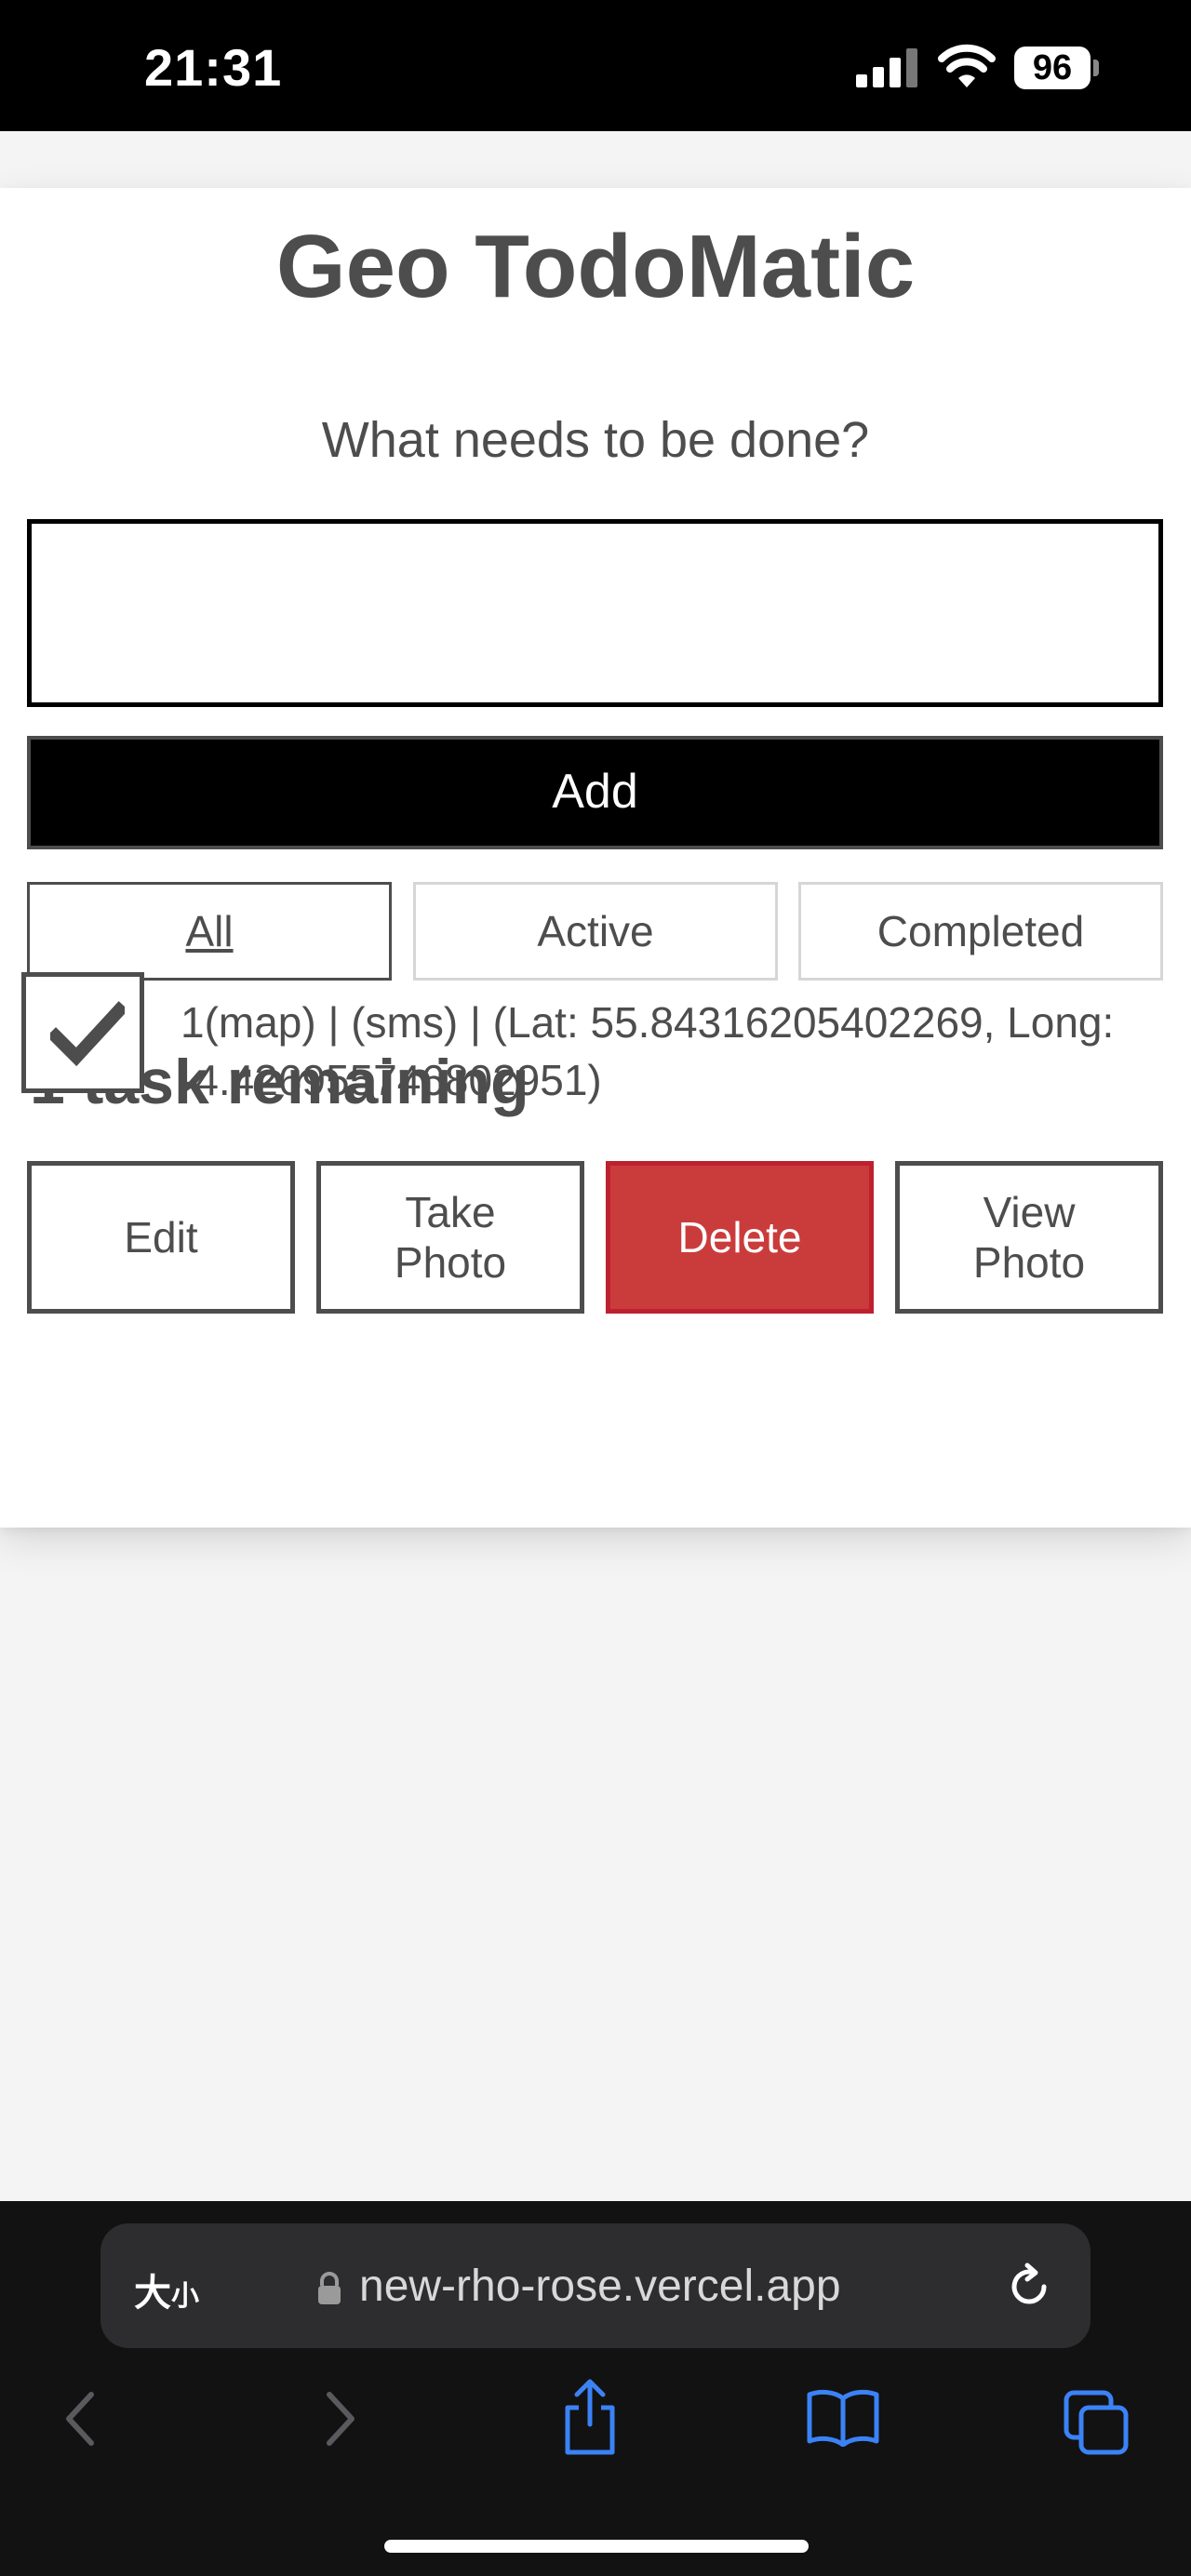 The image size is (1191, 2576). I want to click on battery-tip, so click(1096, 68).